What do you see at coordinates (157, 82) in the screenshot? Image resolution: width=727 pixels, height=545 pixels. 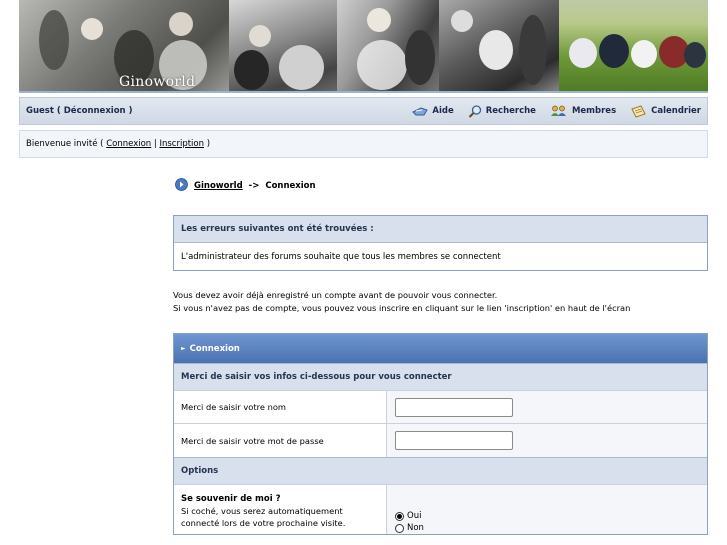 I see `banner-title: Ginoworld` at bounding box center [157, 82].